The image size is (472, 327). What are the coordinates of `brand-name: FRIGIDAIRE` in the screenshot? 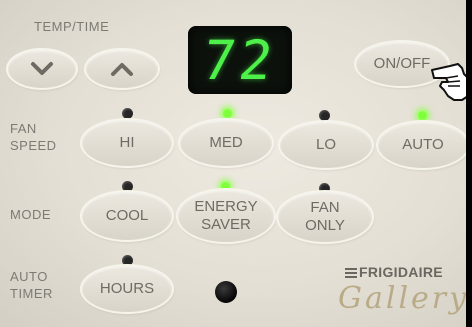 It's located at (394, 272).